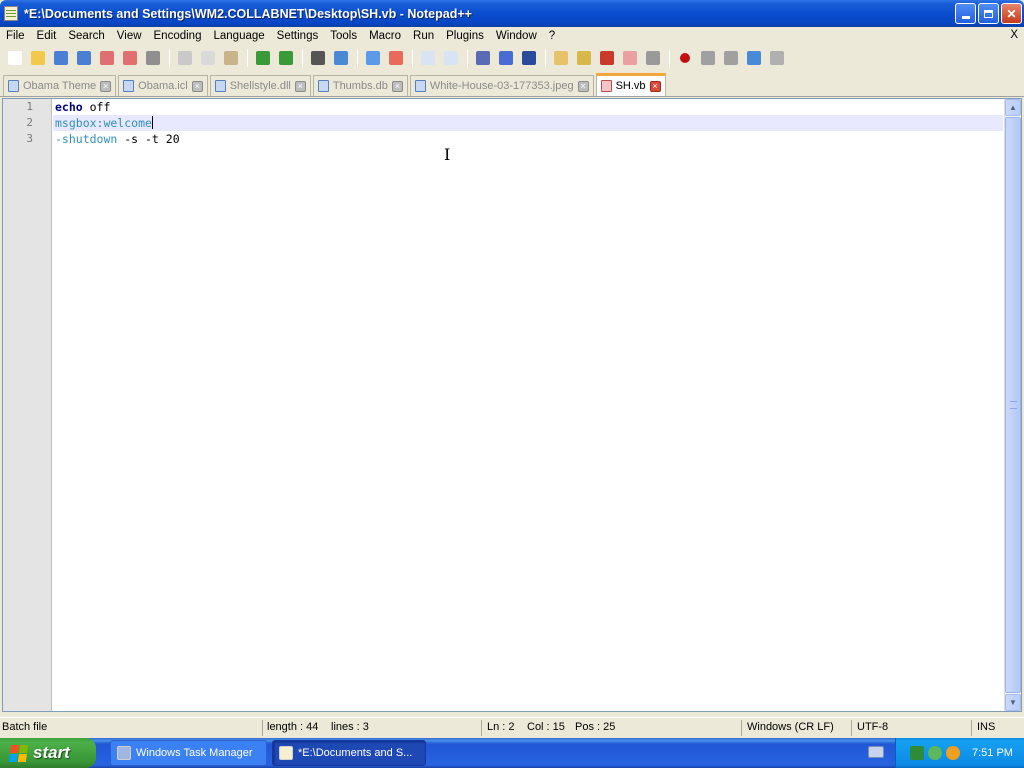 This screenshot has width=1024, height=768. Describe the element at coordinates (152, 122) in the screenshot. I see `text-caret` at that location.